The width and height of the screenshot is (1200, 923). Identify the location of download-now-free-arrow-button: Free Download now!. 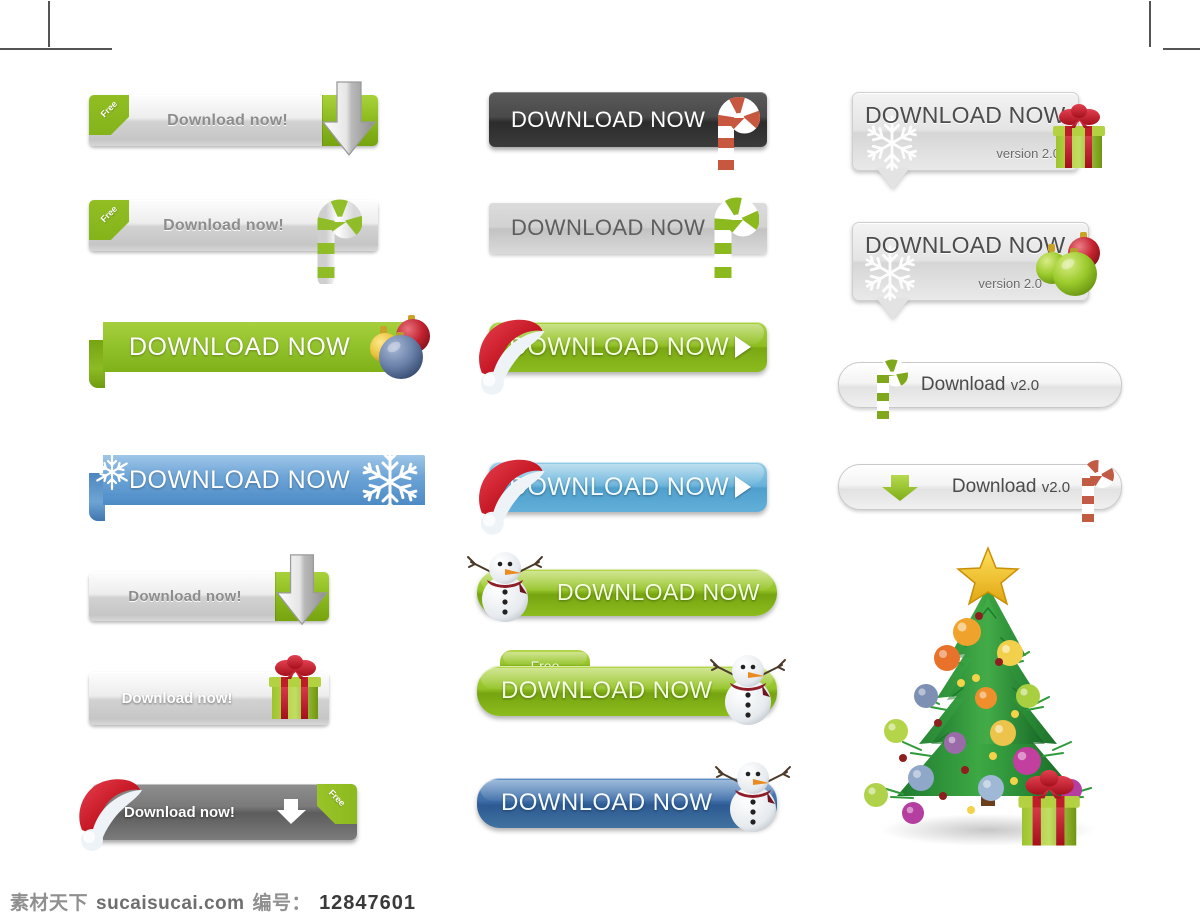
(233, 120).